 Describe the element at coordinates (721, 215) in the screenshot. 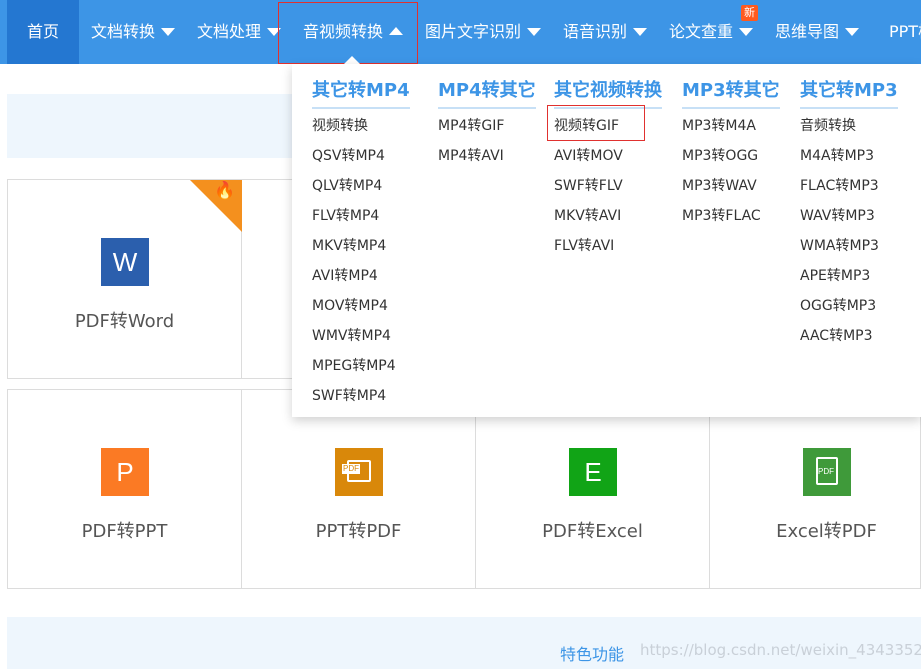

I see `link-mp3-to-flac: MP3转FLAC` at that location.